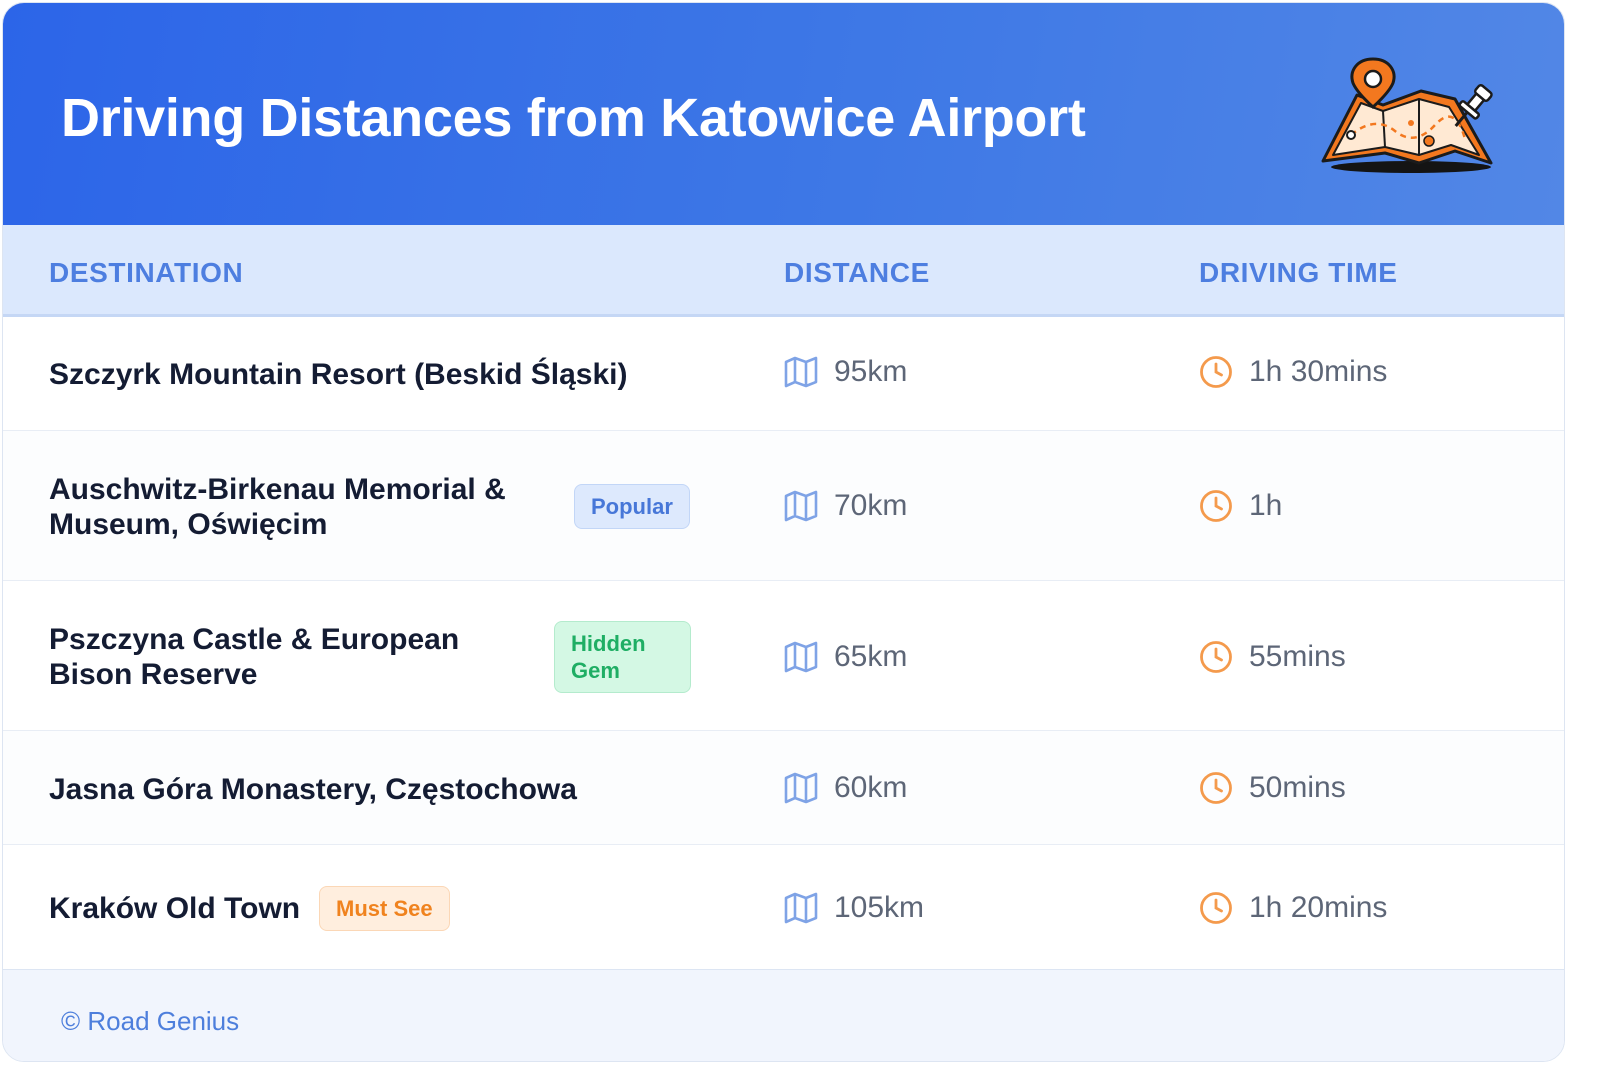 This screenshot has height=1088, width=1604. What do you see at coordinates (150, 1021) in the screenshot?
I see `footer-credit: © Road Genius` at bounding box center [150, 1021].